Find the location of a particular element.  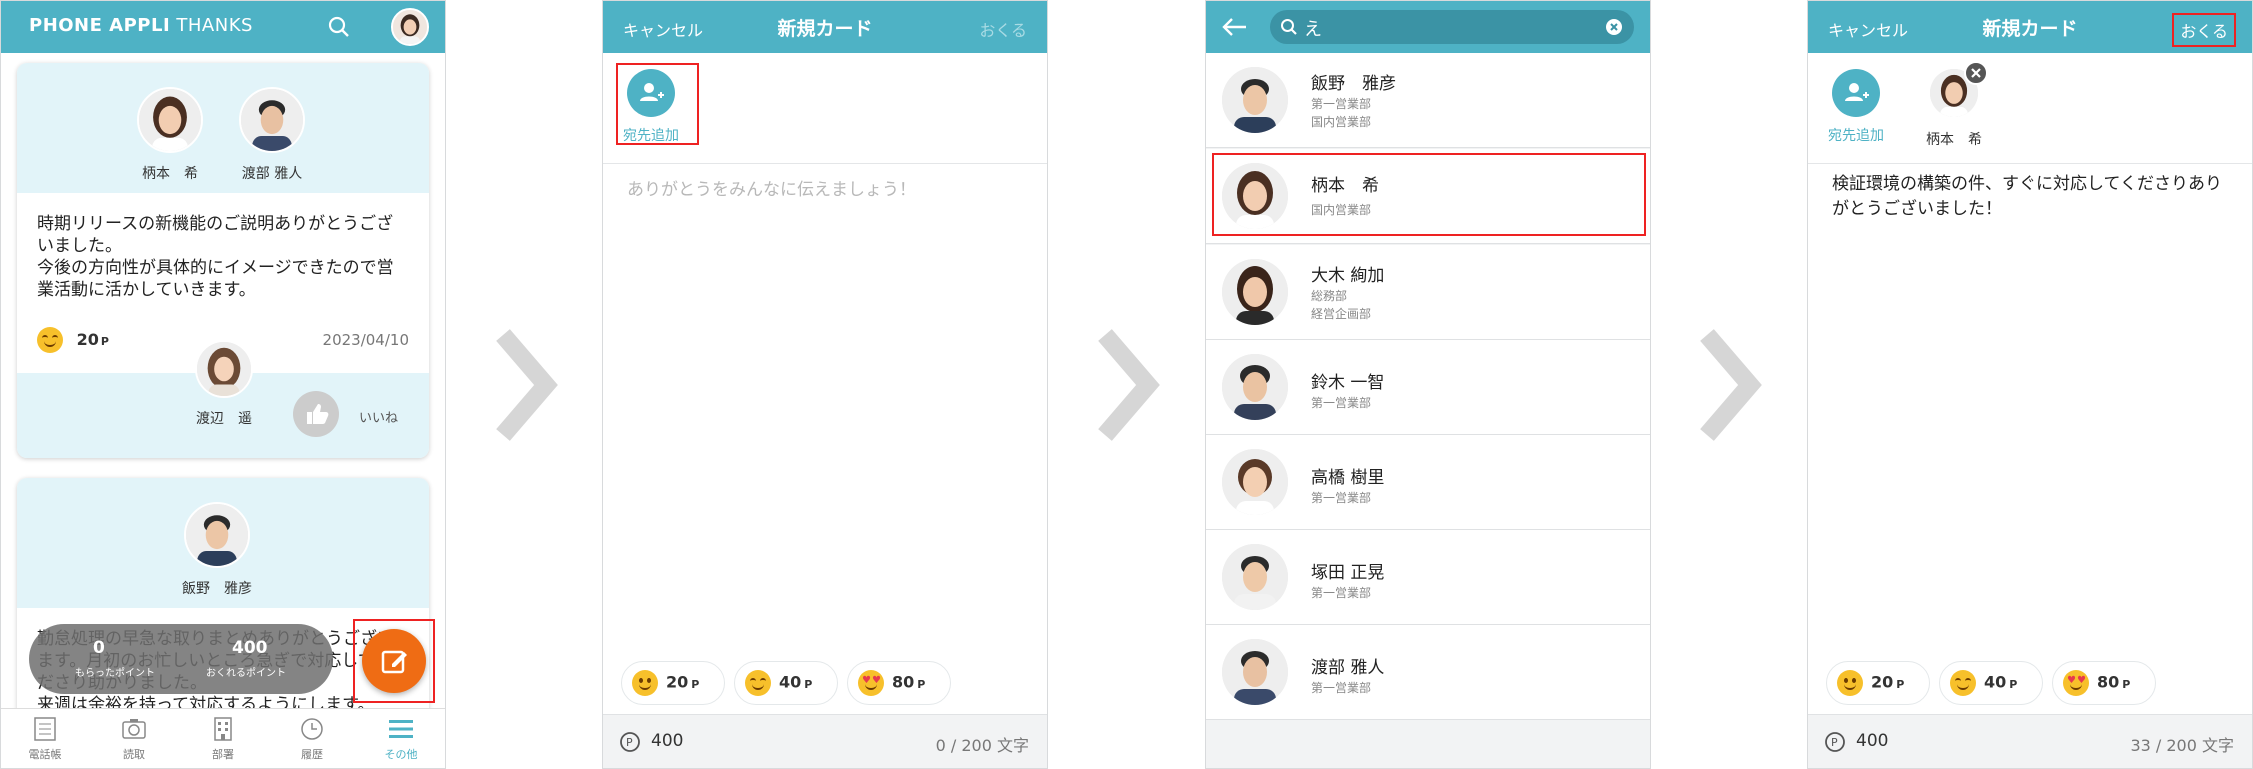

tab-departments: 部署 is located at coordinates (223, 738).